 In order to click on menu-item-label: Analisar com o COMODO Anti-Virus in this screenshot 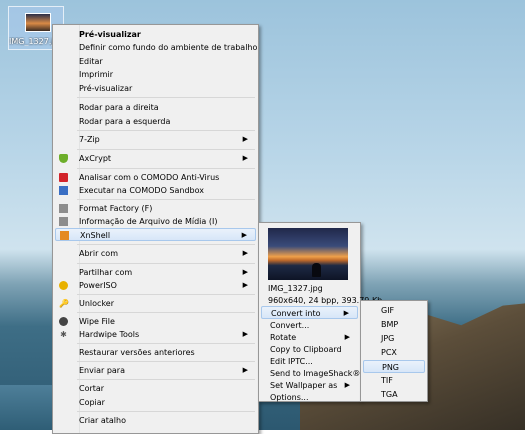, I will do `click(149, 177)`.